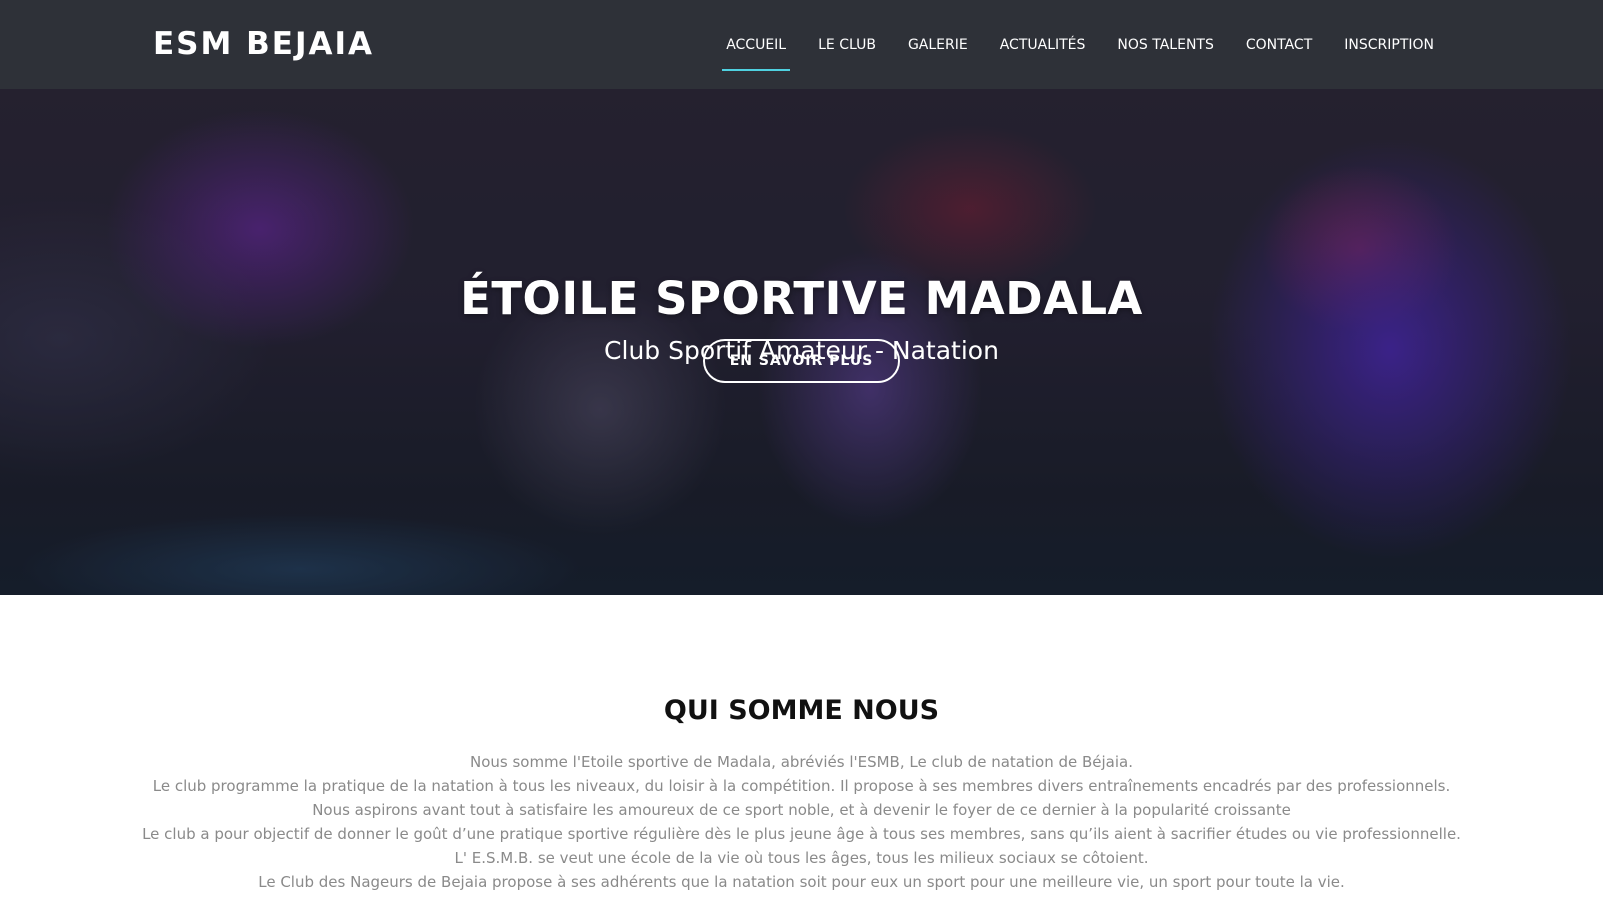 This screenshot has height=921, width=1603. Describe the element at coordinates (263, 44) in the screenshot. I see `site-logo: ESM BEJAIA` at that location.